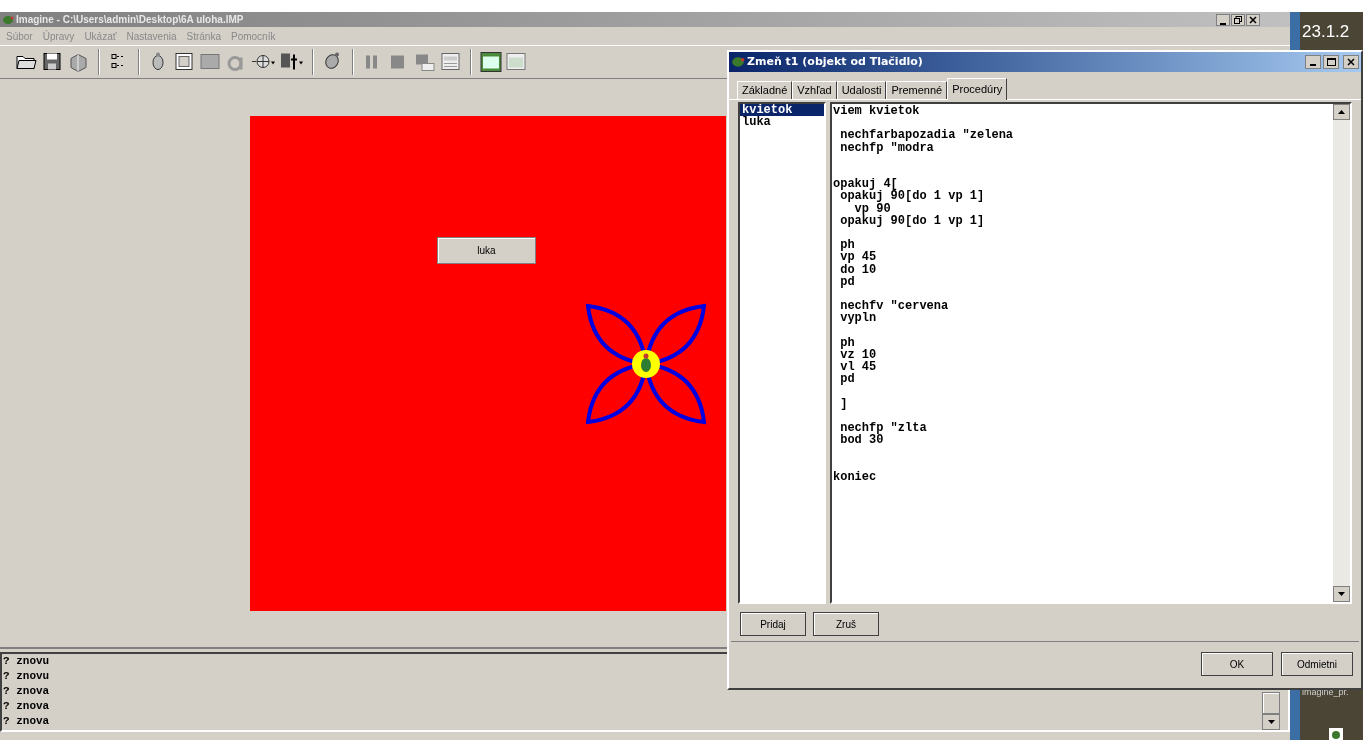 This screenshot has height=740, width=1363. What do you see at coordinates (1326, 32) in the screenshot?
I see `clock: 23.1.2` at bounding box center [1326, 32].